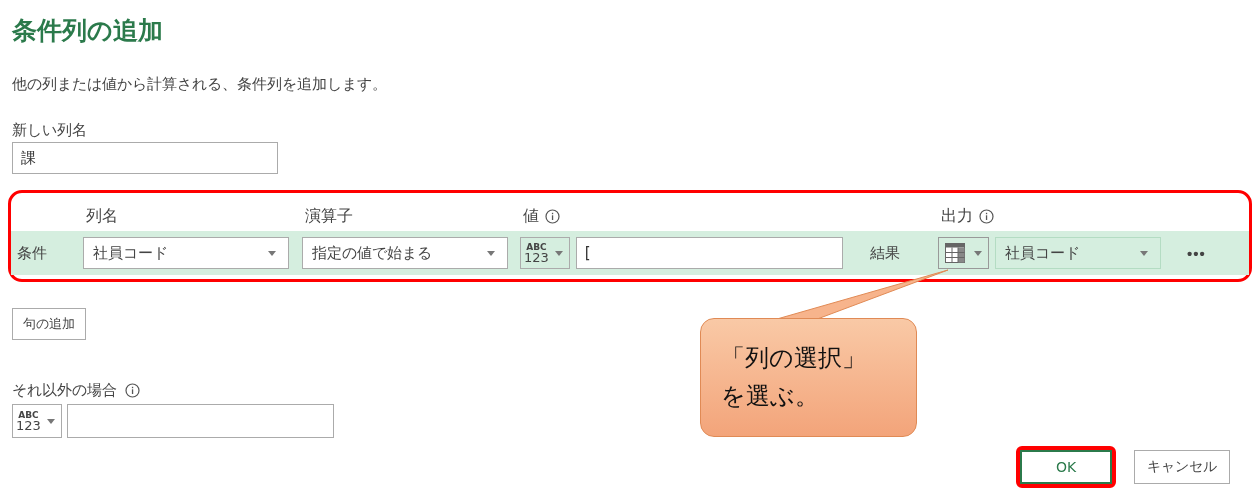 This screenshot has width=1258, height=492. What do you see at coordinates (885, 253) in the screenshot?
I see `result-label: 結果` at bounding box center [885, 253].